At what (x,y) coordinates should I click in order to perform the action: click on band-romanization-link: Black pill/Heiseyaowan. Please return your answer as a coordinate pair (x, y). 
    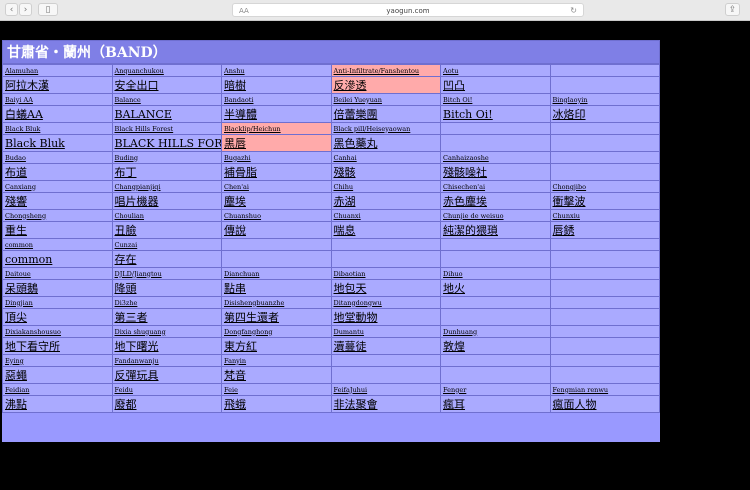
    Looking at the image, I should click on (385, 128).